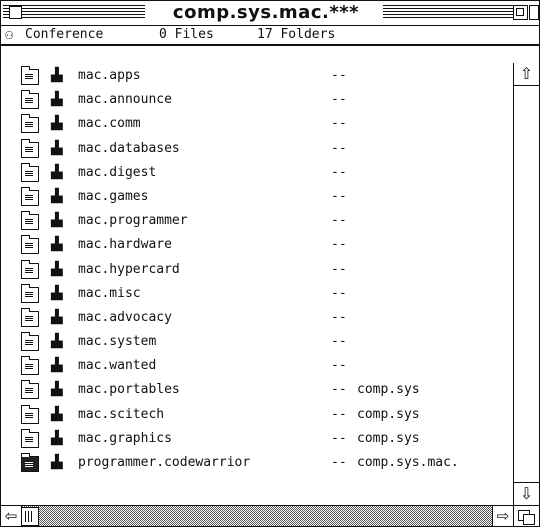  What do you see at coordinates (257, 390) in the screenshot?
I see `list-item: ▟▖ mac.portables -- comp.sys` at bounding box center [257, 390].